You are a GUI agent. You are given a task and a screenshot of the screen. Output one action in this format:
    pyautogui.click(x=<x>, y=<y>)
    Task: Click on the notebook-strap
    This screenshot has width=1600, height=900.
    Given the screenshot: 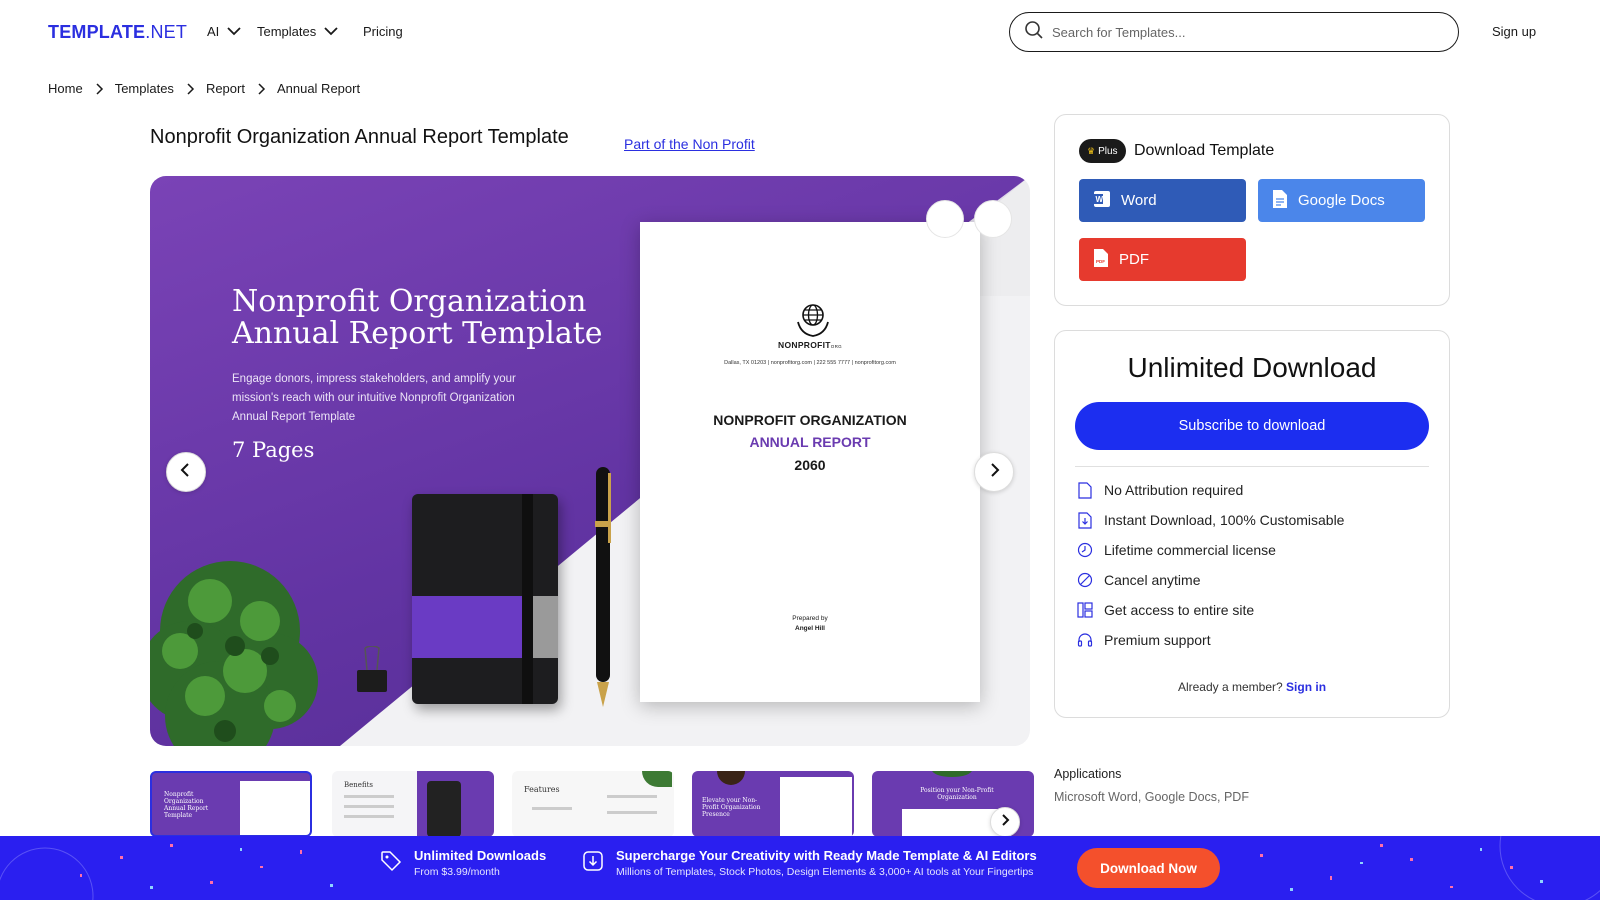 What is the action you would take?
    pyautogui.click(x=527, y=599)
    